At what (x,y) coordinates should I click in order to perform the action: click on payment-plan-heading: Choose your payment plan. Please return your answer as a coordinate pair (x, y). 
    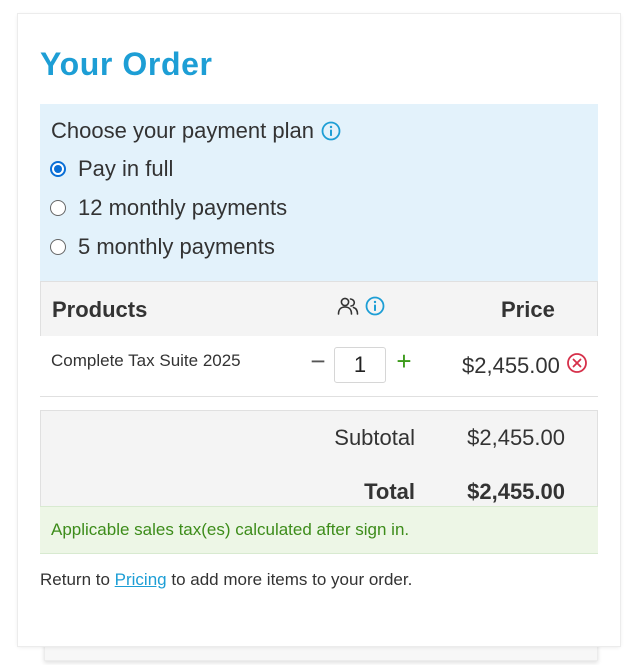
    Looking at the image, I should click on (196, 131).